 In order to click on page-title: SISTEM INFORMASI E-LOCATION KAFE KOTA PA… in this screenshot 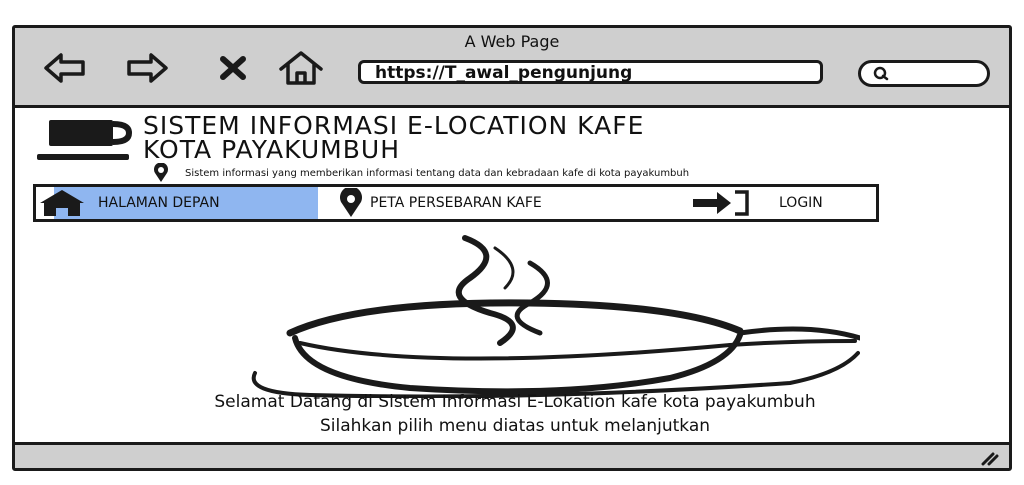, I will do `click(393, 138)`.